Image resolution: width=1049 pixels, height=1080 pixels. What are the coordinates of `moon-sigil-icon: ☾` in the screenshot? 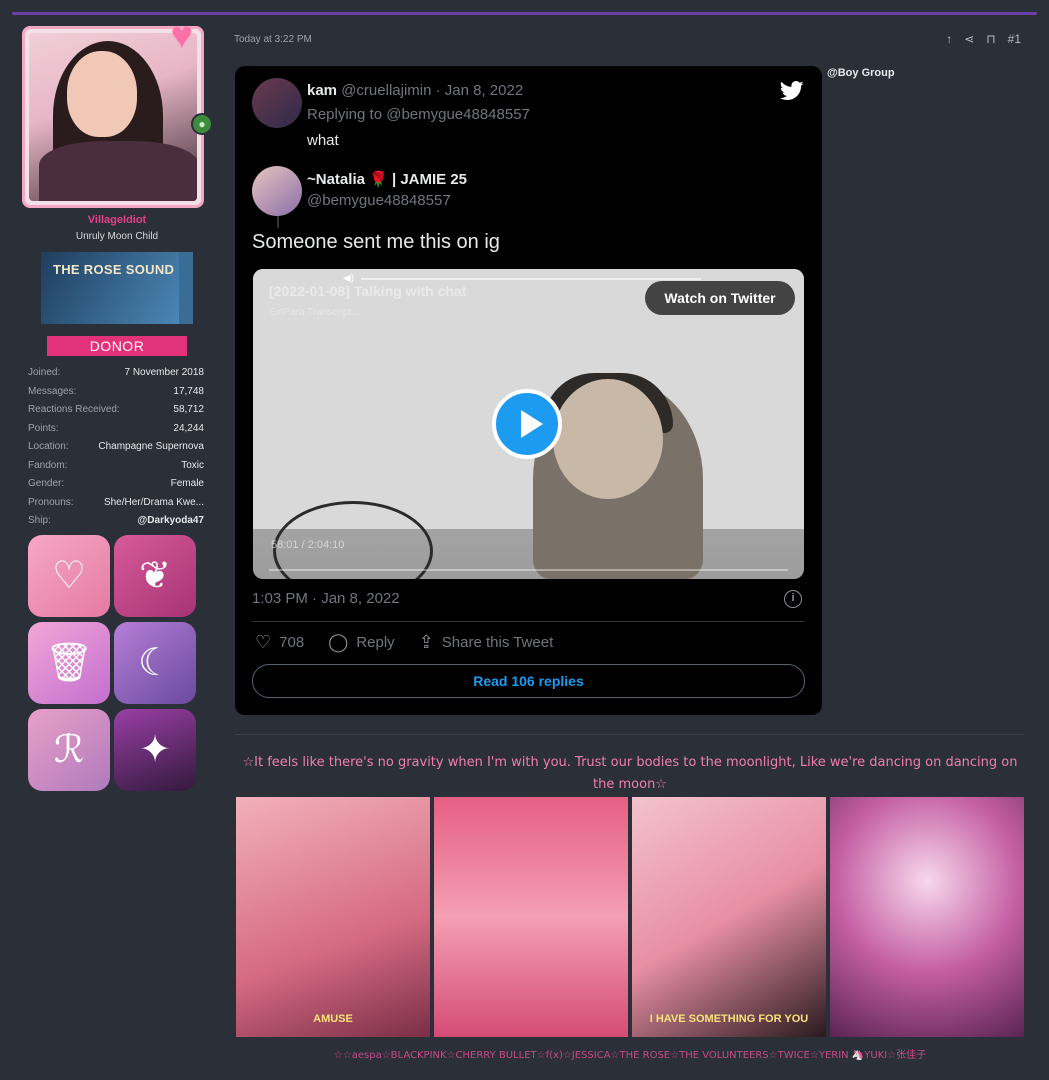 It's located at (155, 662).